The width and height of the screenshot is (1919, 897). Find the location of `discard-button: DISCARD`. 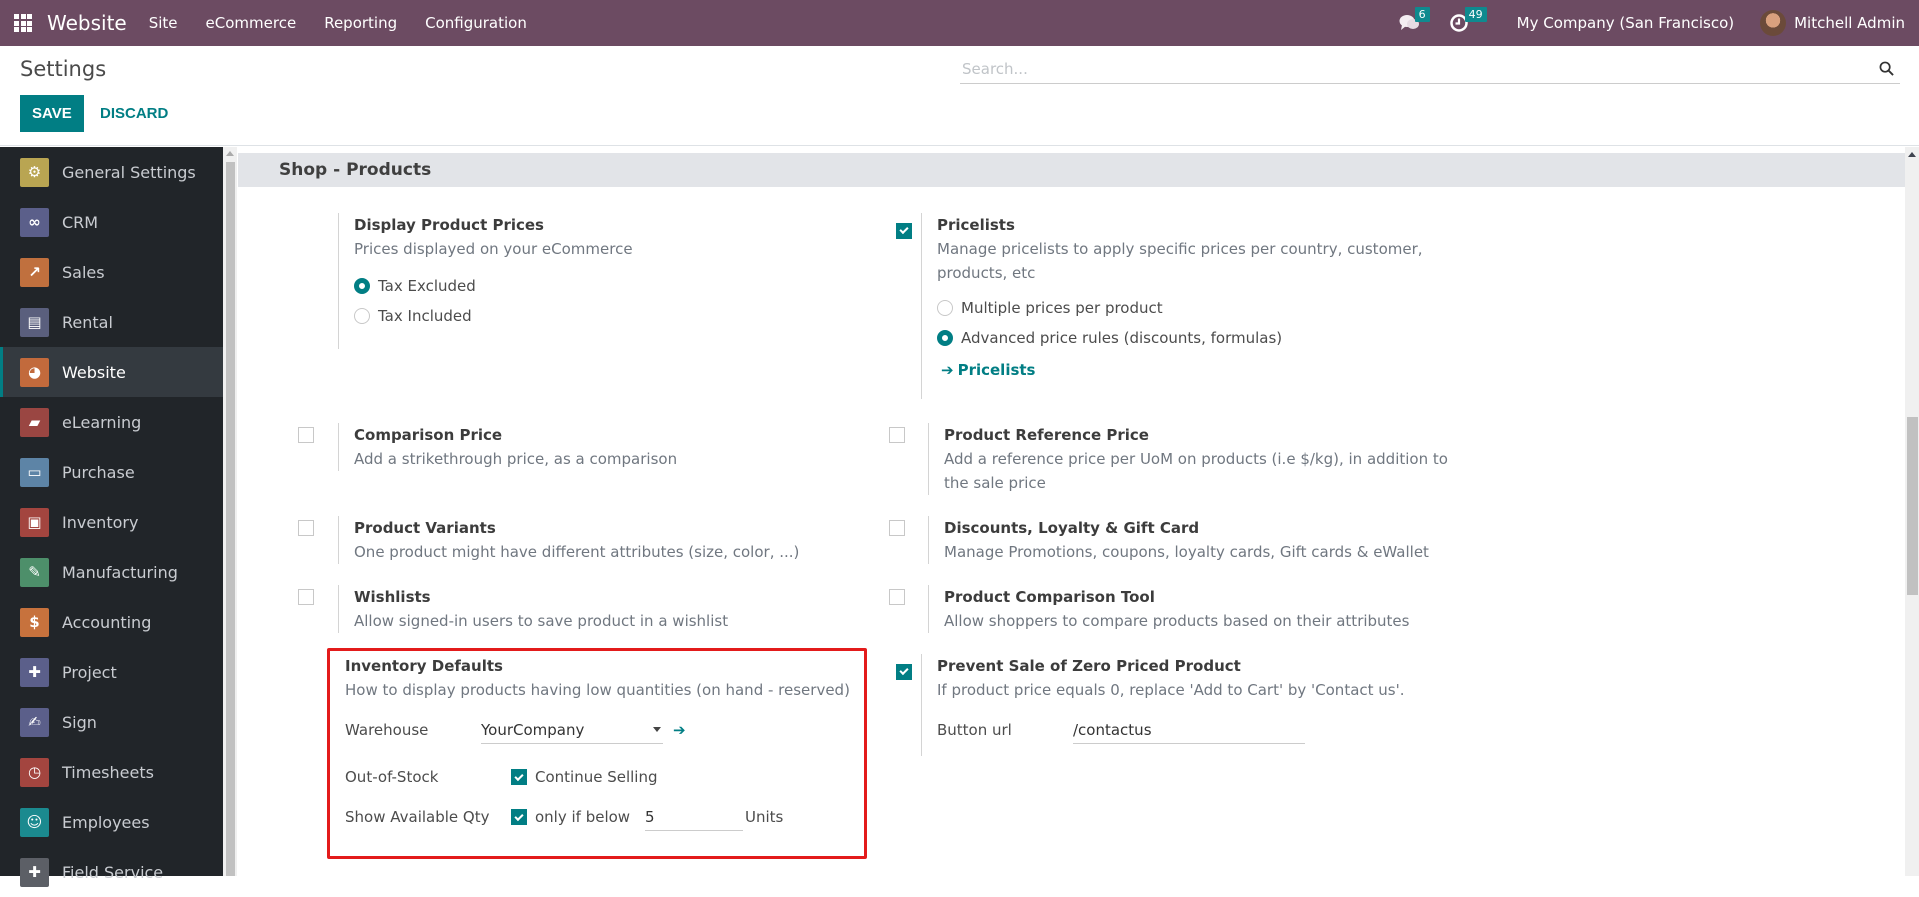

discard-button: DISCARD is located at coordinates (134, 113).